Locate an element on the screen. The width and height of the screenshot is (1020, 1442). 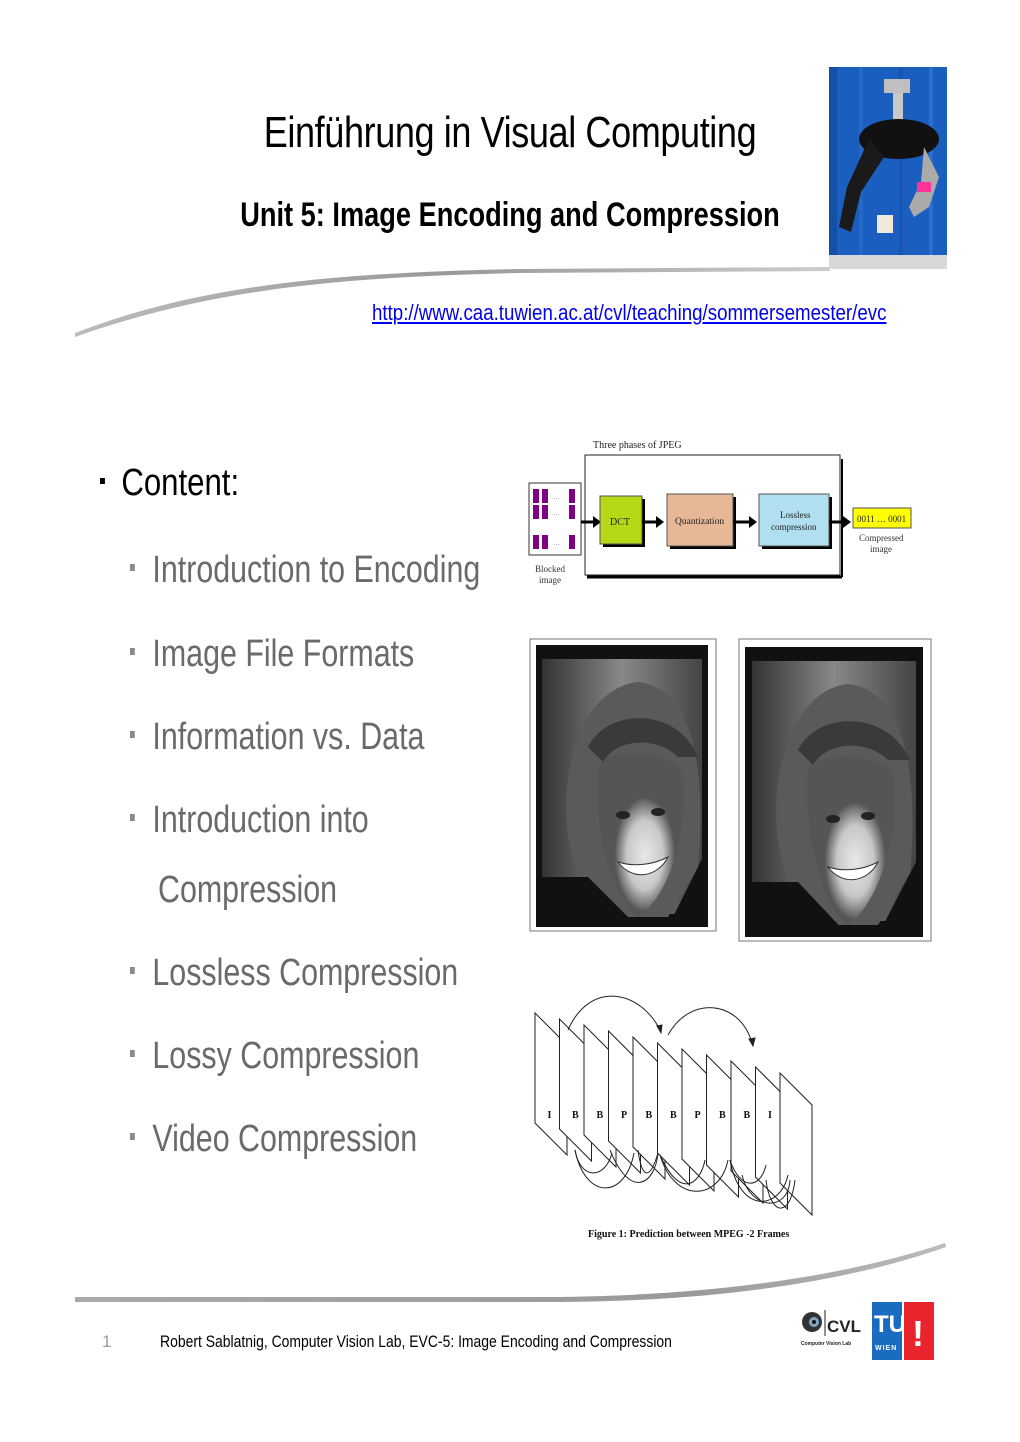
lossless-compression-stage-box is located at coordinates (794, 520).